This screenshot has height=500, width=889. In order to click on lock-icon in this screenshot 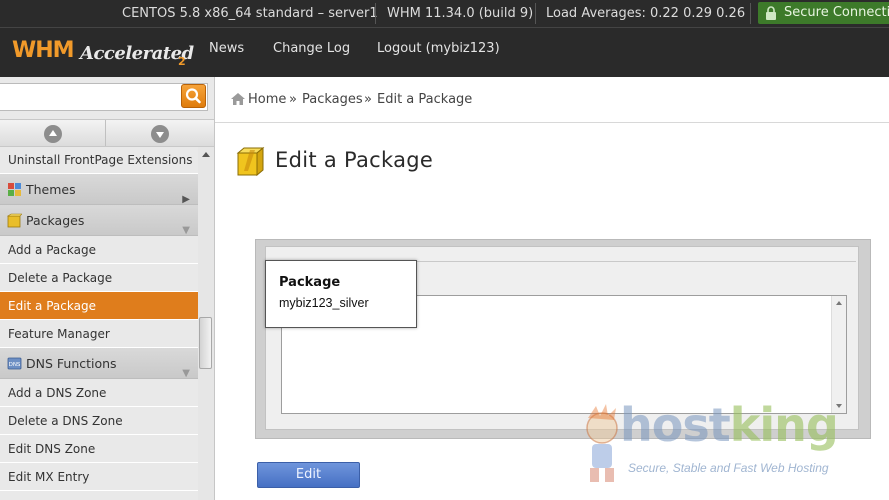, I will do `click(771, 13)`.